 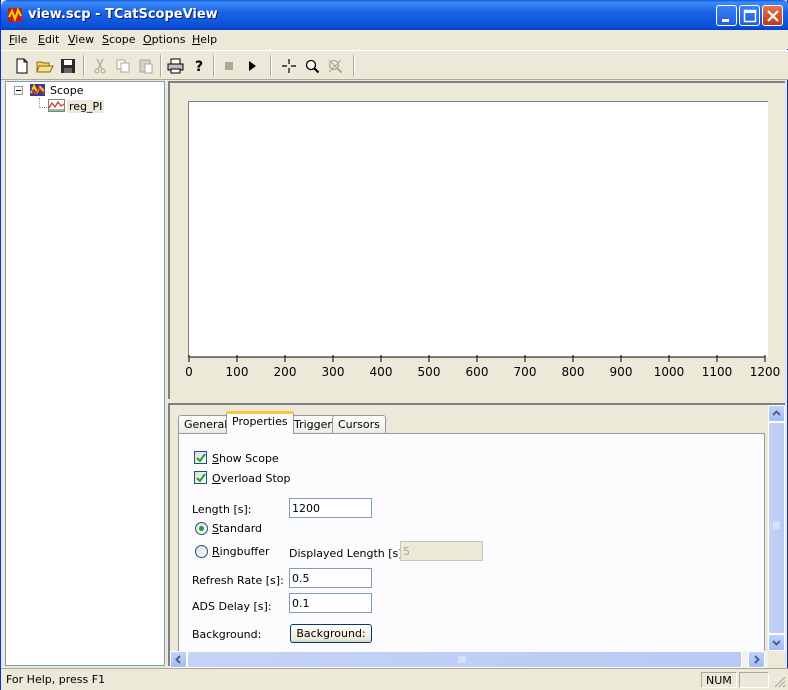 I want to click on app-icon, so click(x=15, y=14).